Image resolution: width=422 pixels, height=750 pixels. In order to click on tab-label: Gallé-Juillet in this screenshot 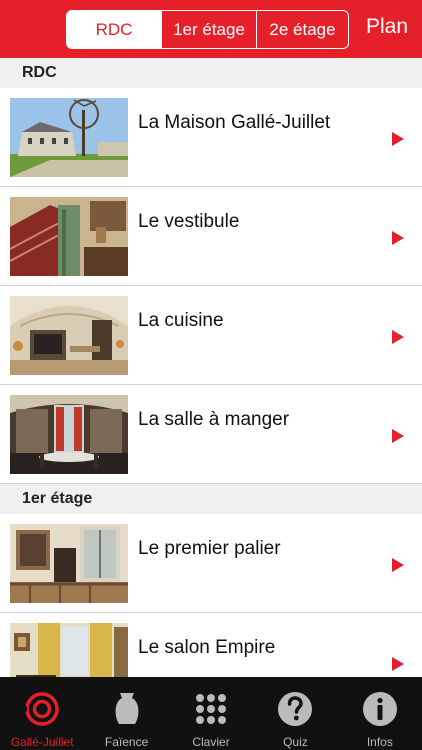, I will do `click(42, 742)`.